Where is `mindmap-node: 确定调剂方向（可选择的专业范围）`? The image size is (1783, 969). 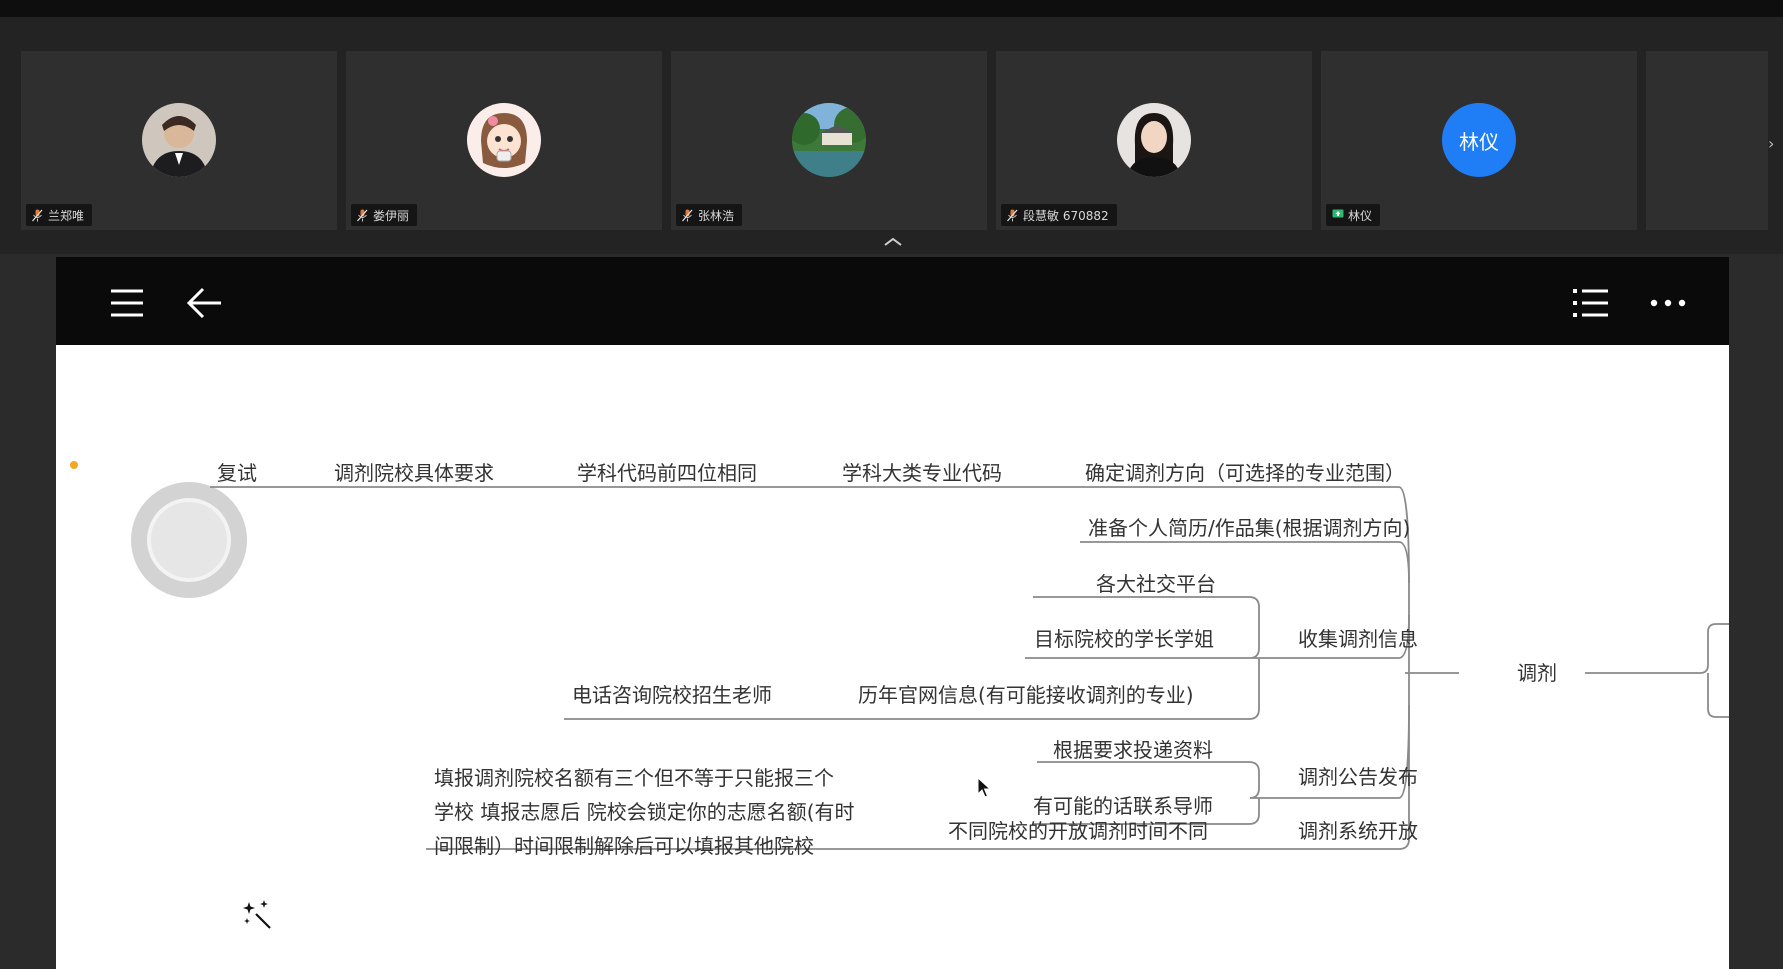 mindmap-node: 确定调剂方向（可选择的专业范围） is located at coordinates (1245, 473).